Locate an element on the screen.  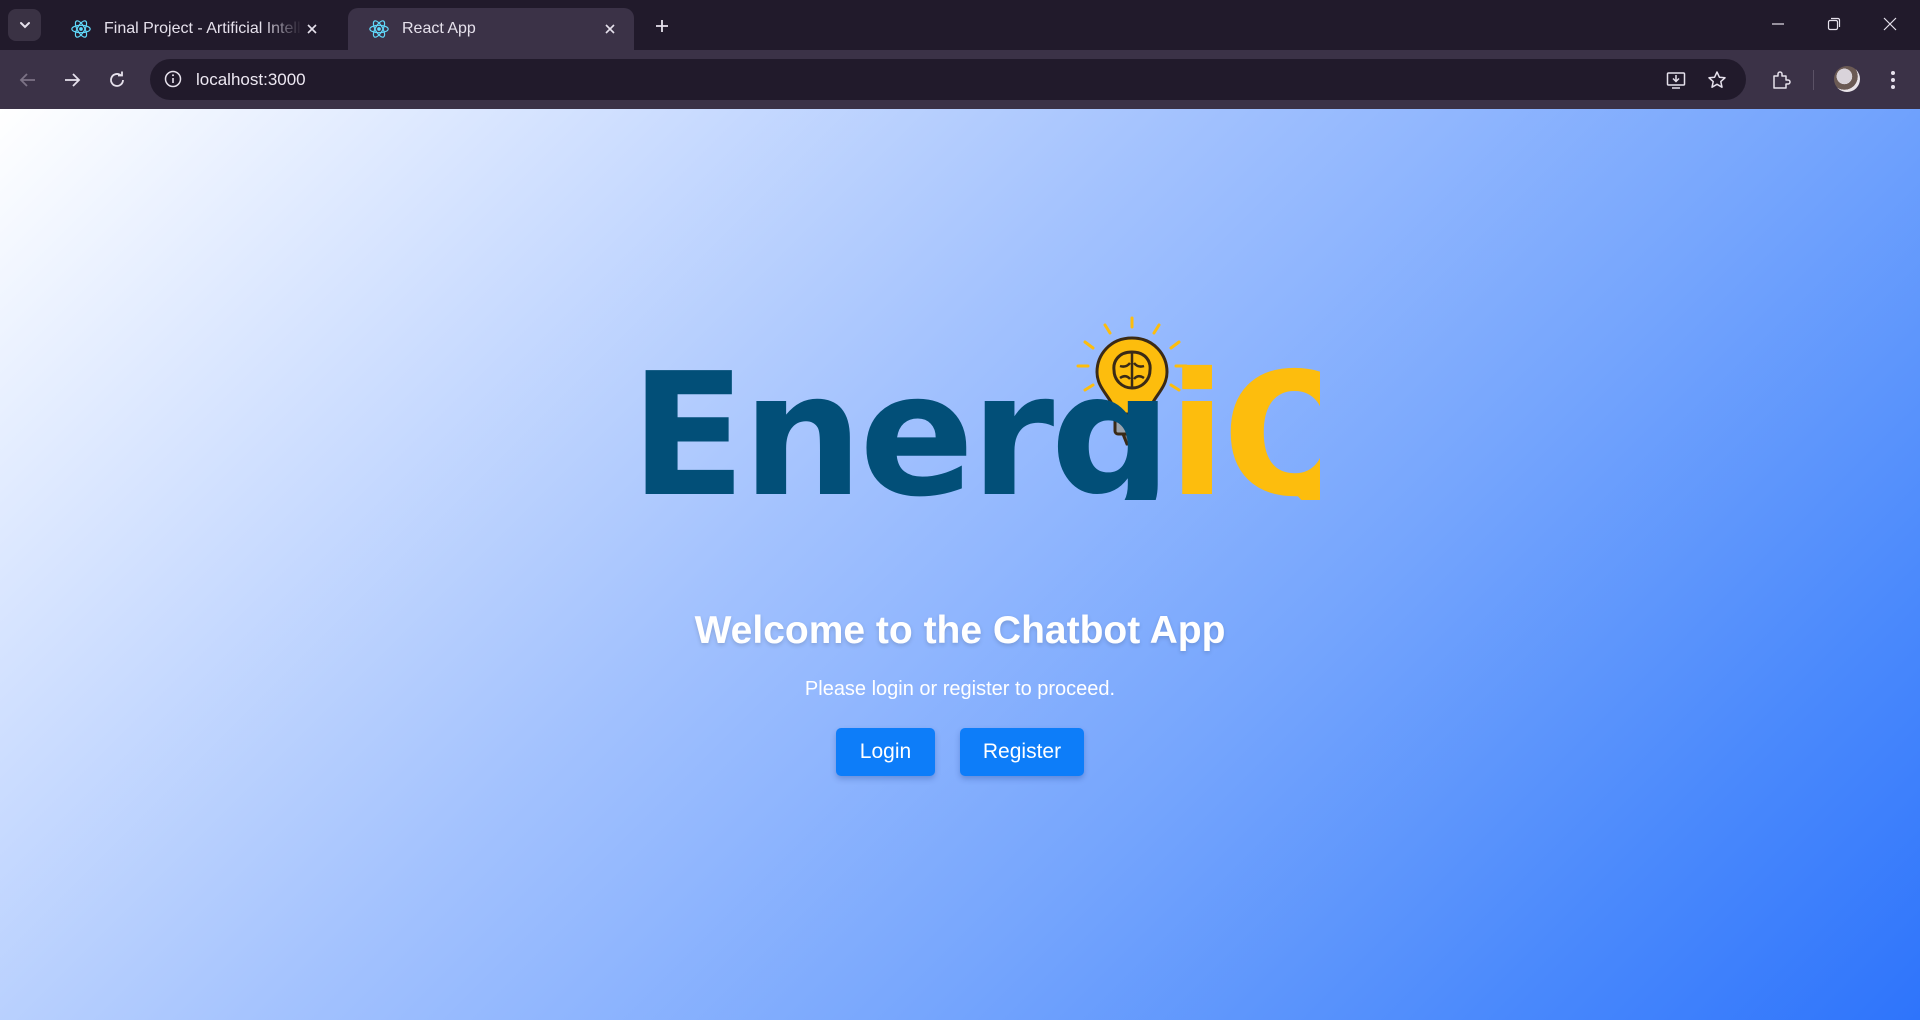
install-app-icon is located at coordinates (1676, 80).